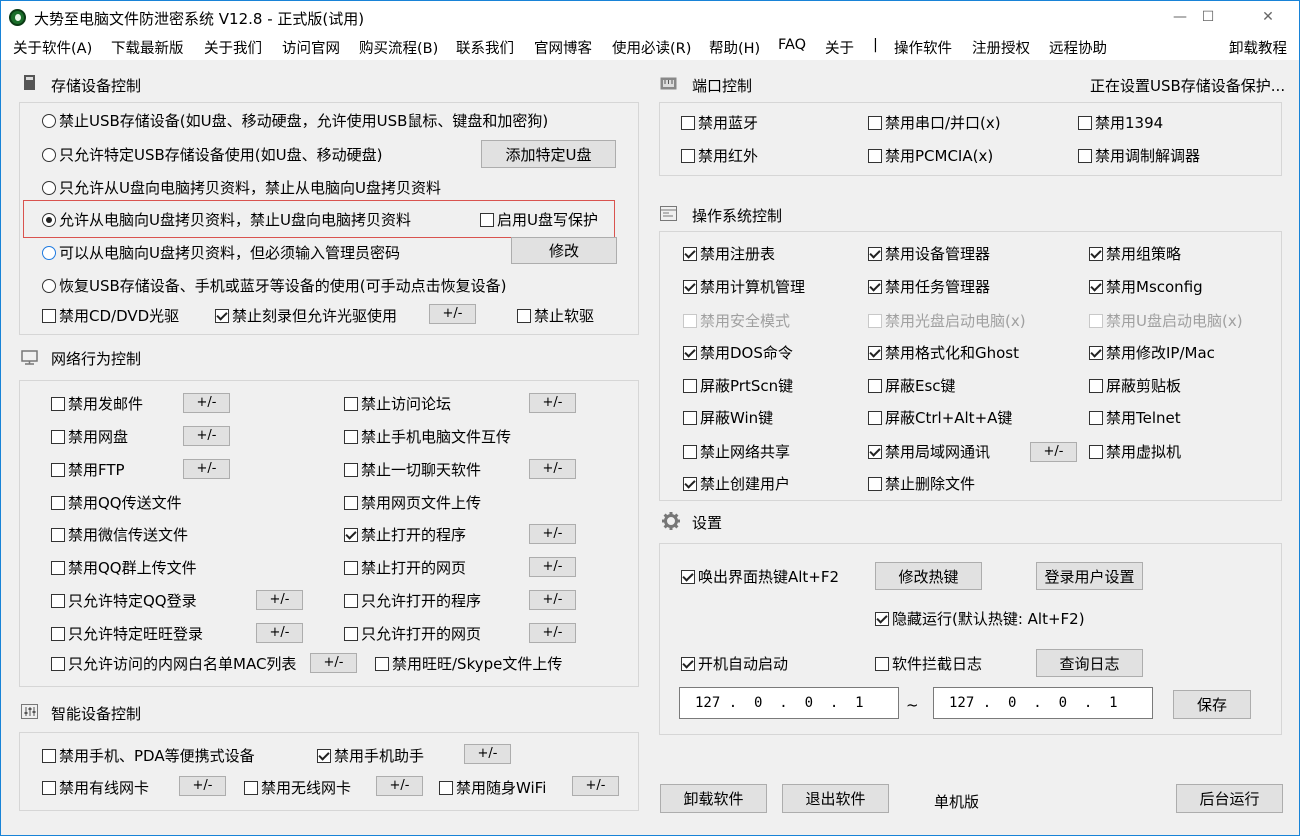 This screenshot has width=1300, height=836. Describe the element at coordinates (412, 601) in the screenshot. I see `checkbox-network-right: 只允许打开的程序` at that location.